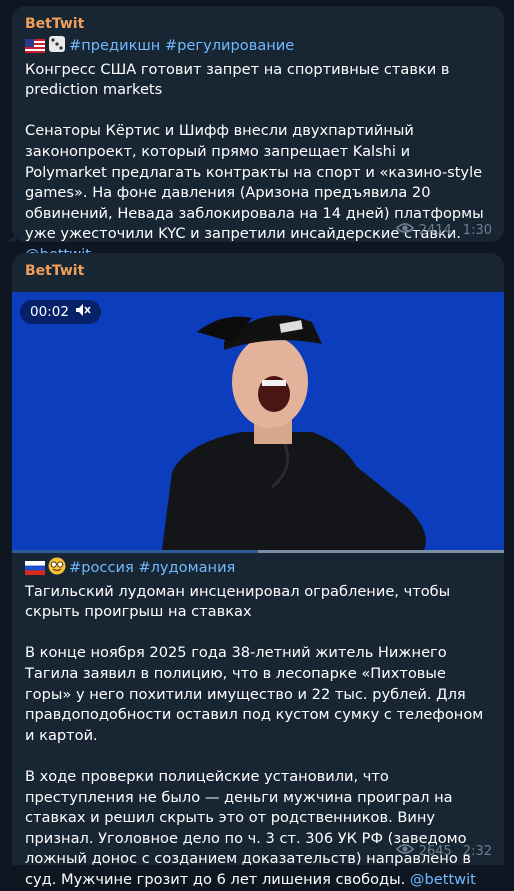 This screenshot has width=514, height=891. Describe the element at coordinates (35, 571) in the screenshot. I see `russia-flag-icon` at that location.